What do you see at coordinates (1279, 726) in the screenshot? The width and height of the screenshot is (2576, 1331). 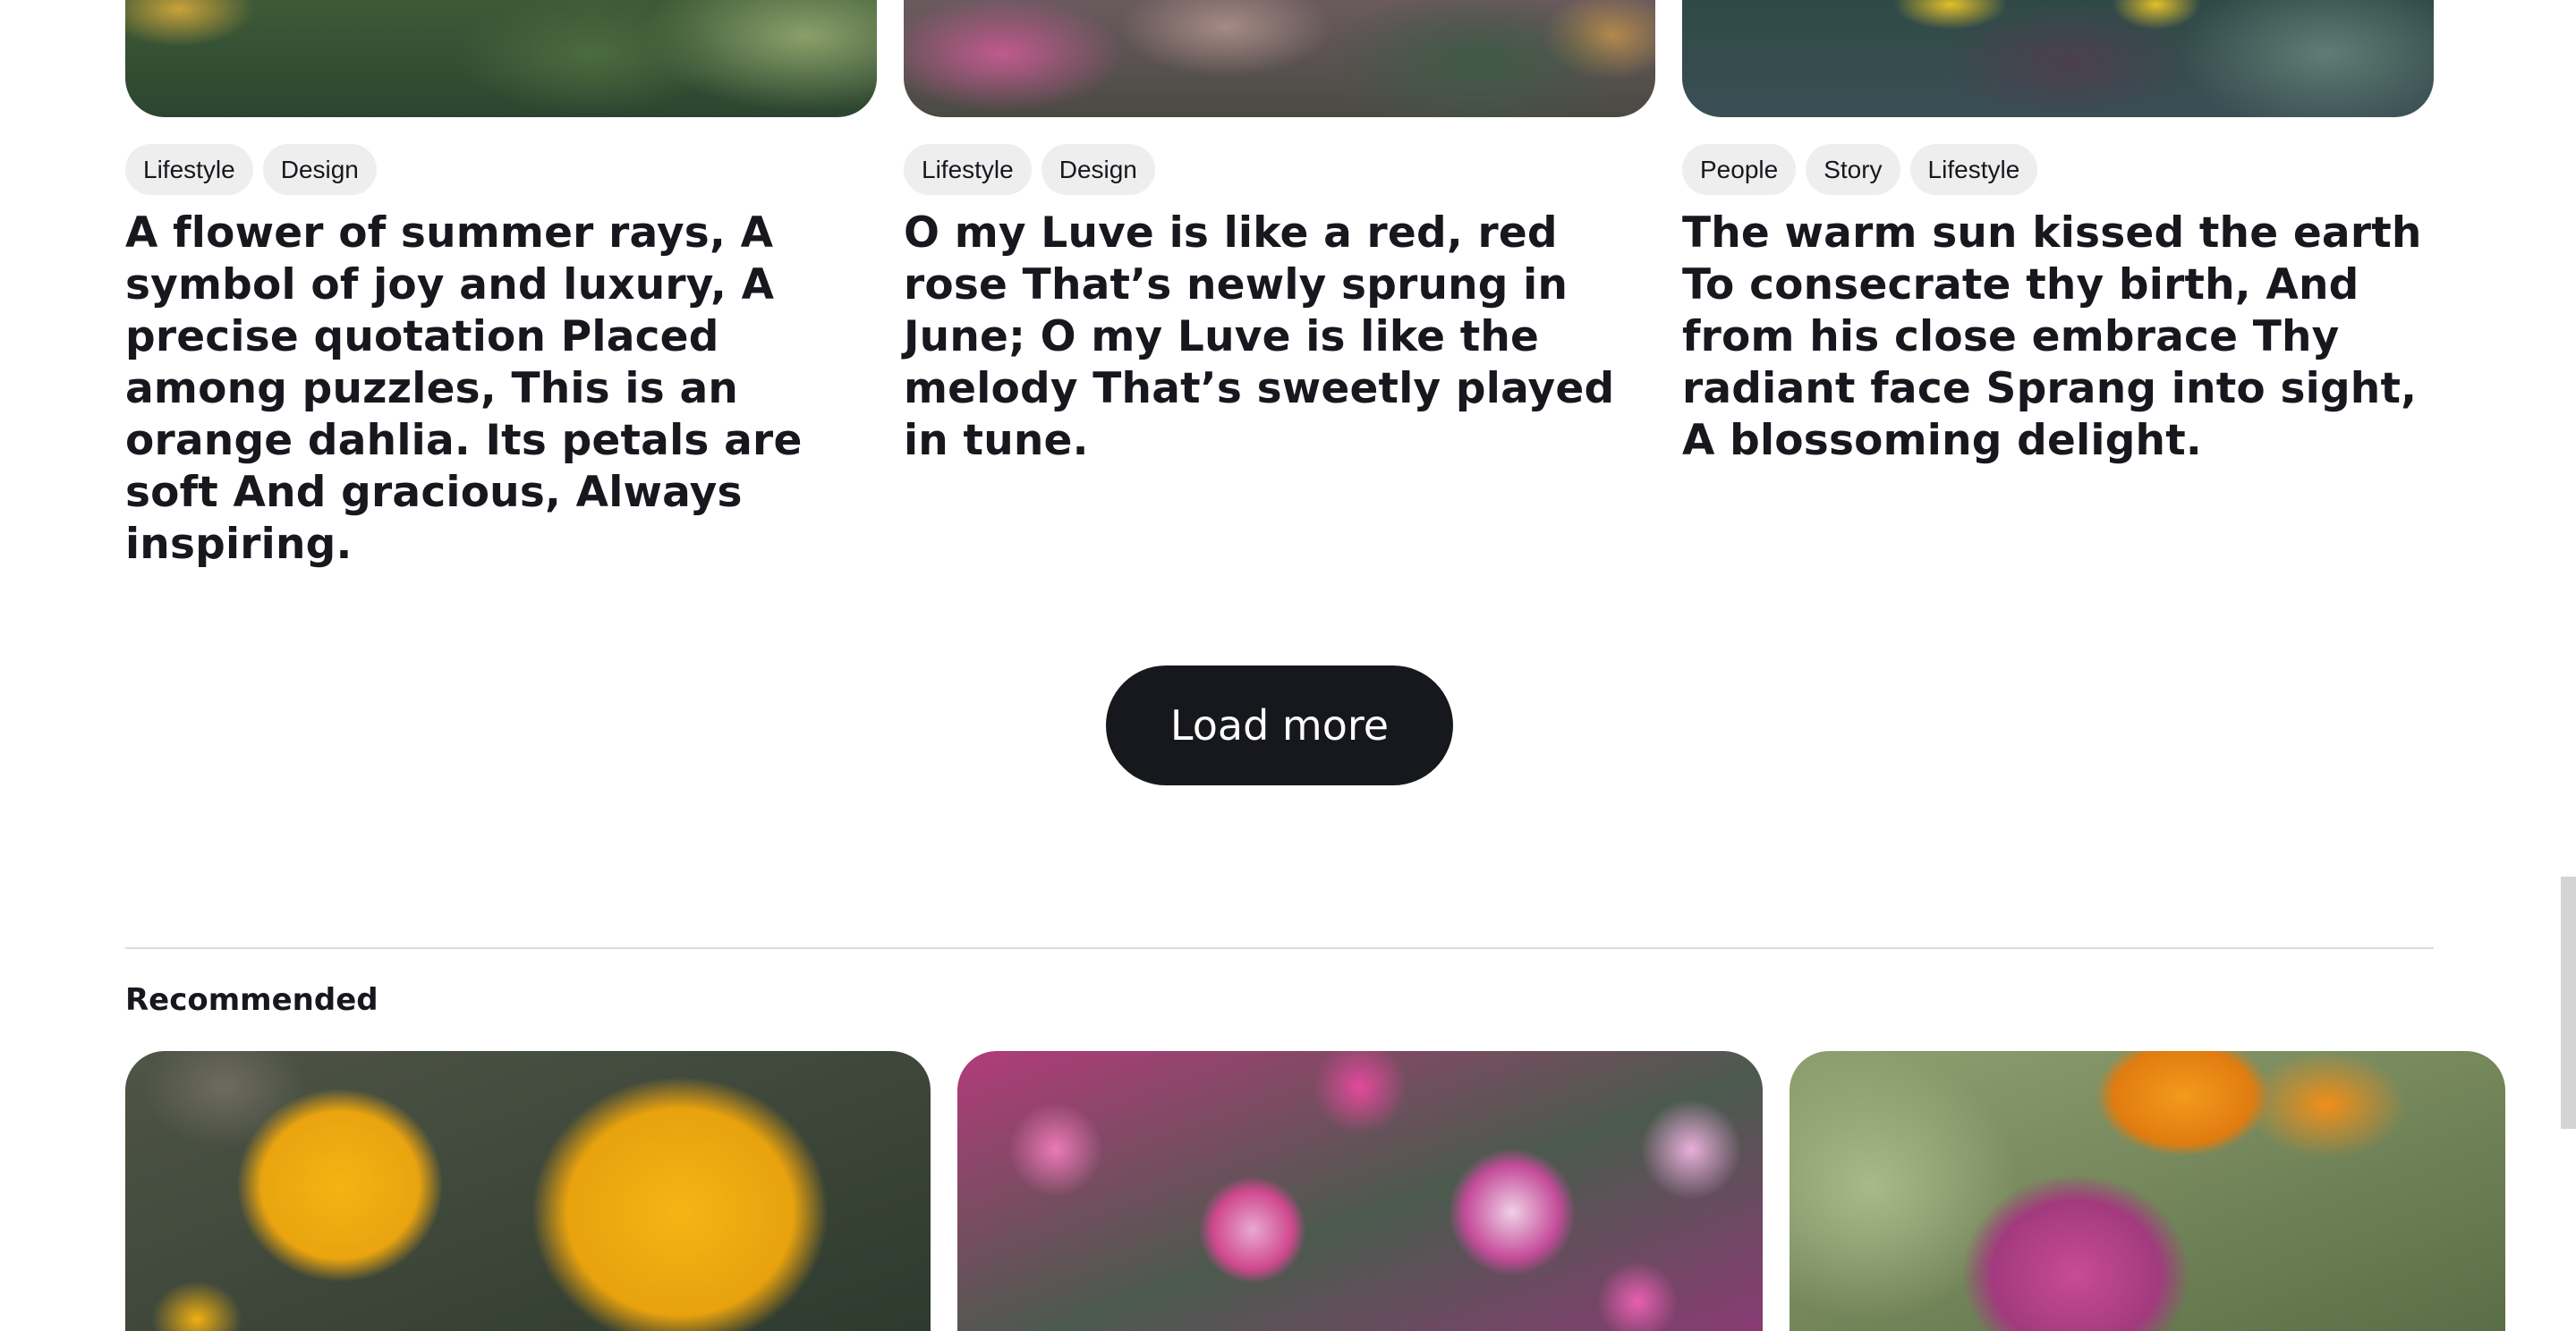 I see `load-more-button: Load more` at bounding box center [1279, 726].